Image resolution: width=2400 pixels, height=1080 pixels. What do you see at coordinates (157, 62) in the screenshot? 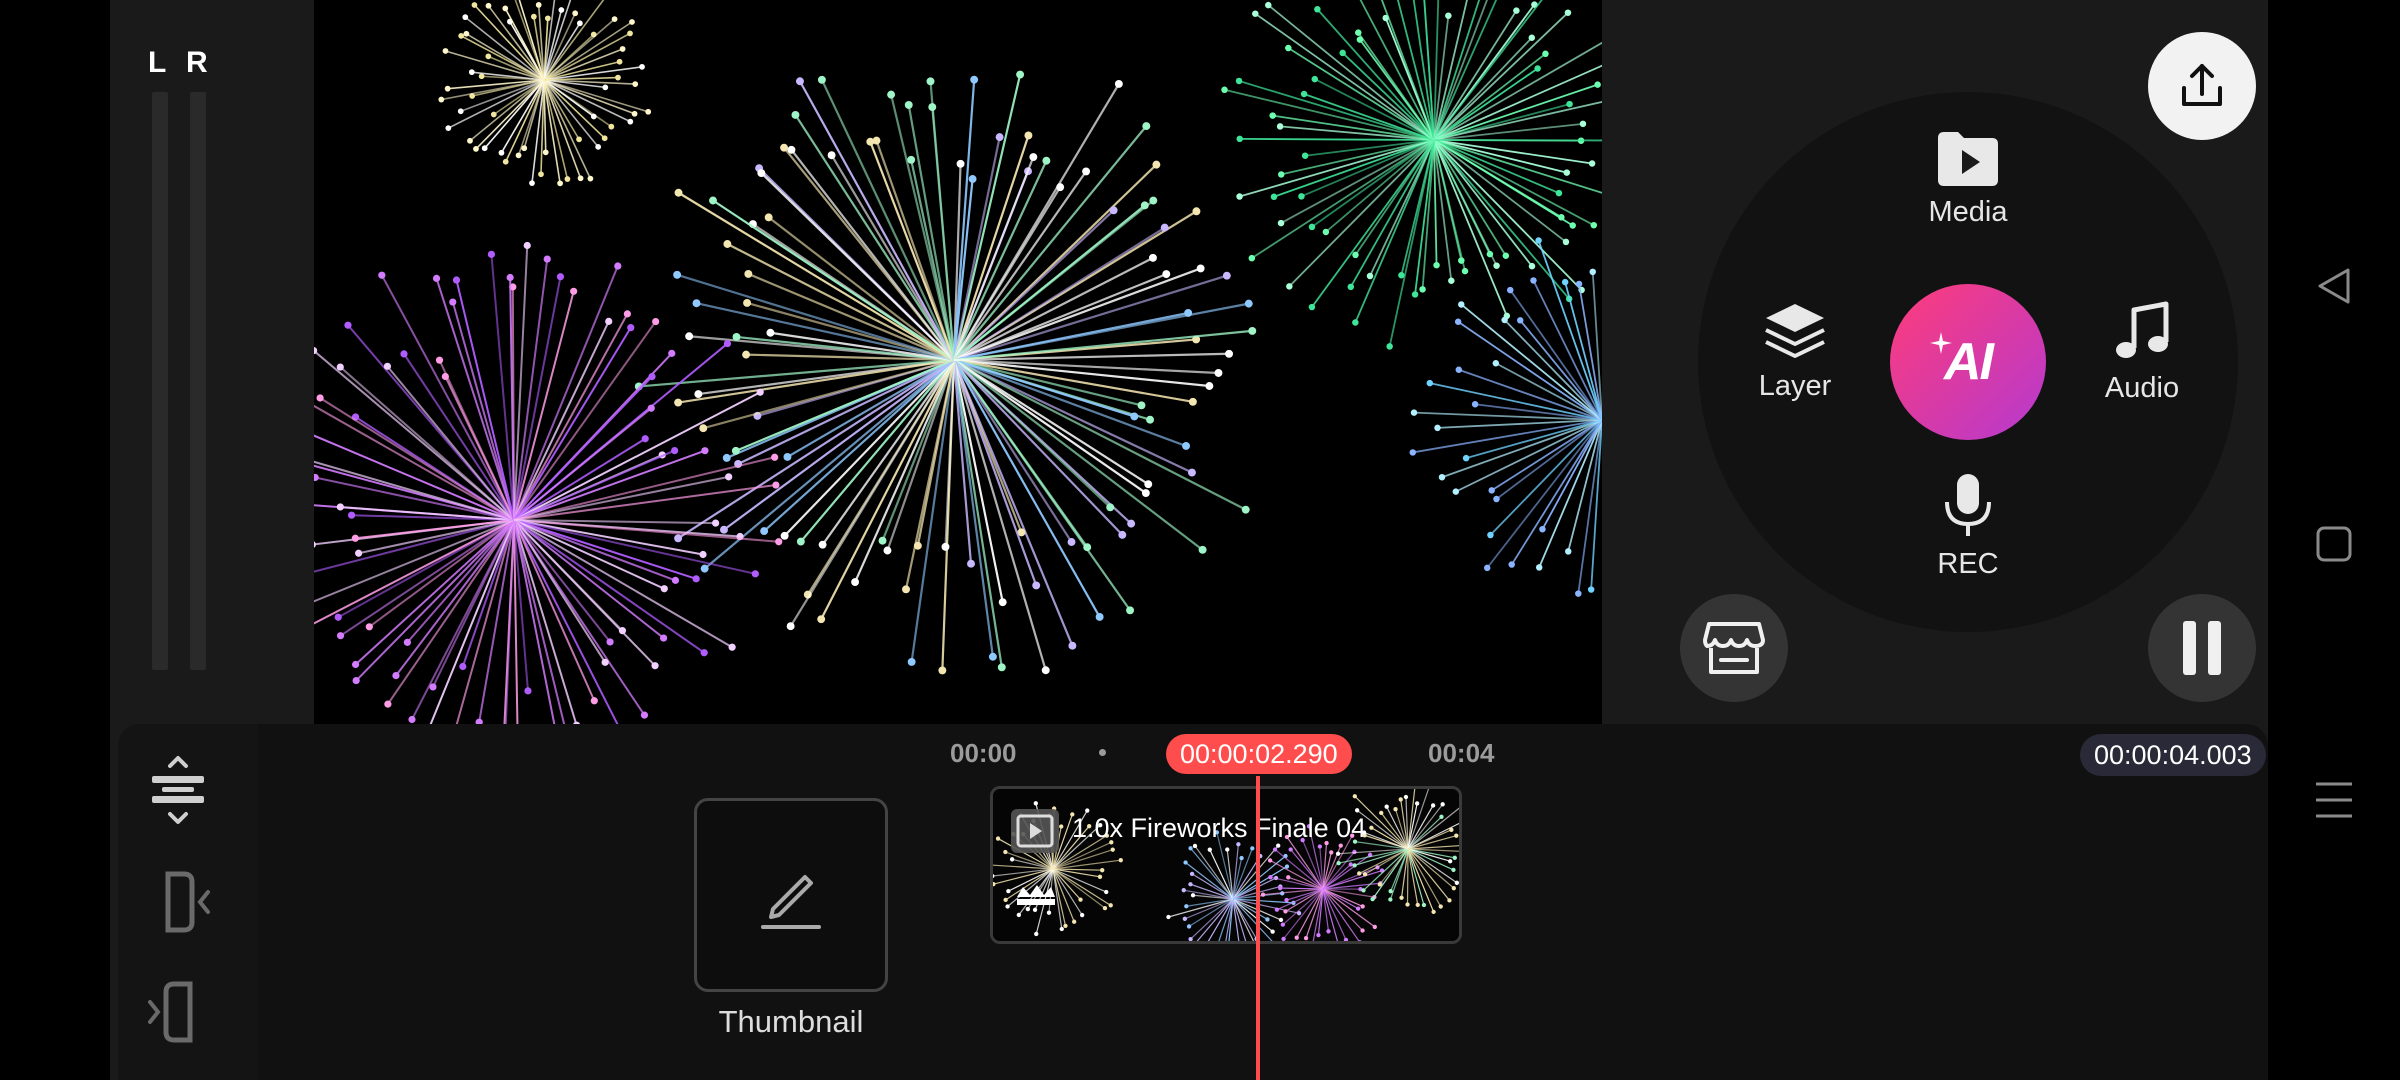
I see `meter-left-label: L` at bounding box center [157, 62].